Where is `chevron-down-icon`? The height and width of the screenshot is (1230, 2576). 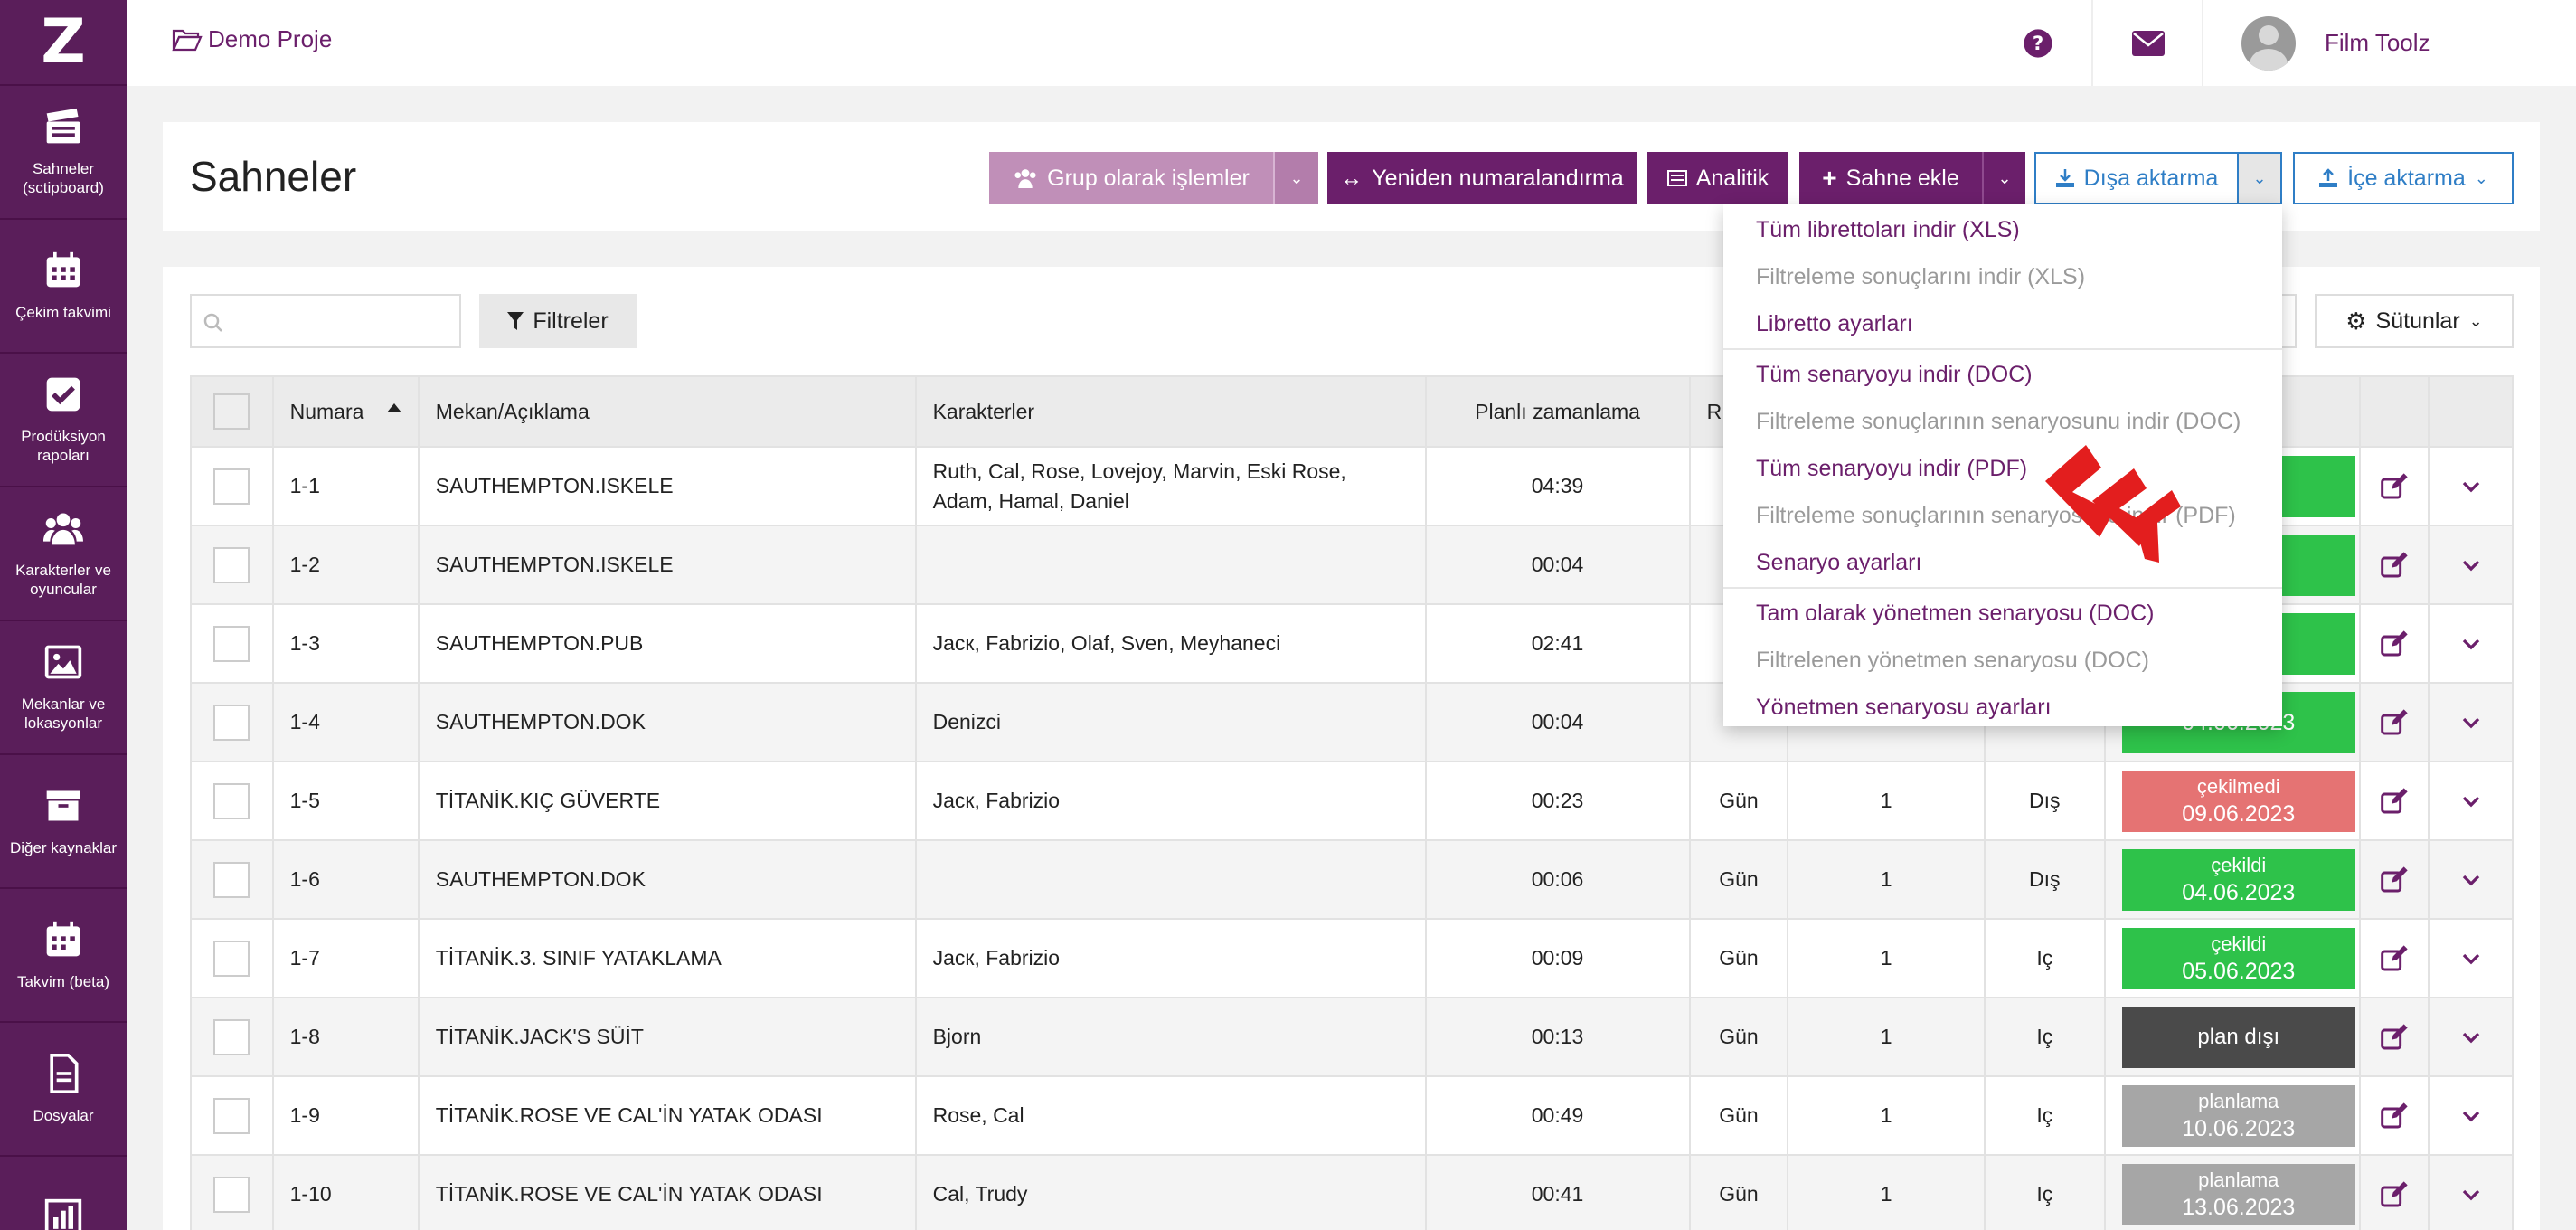 chevron-down-icon is located at coordinates (2470, 958).